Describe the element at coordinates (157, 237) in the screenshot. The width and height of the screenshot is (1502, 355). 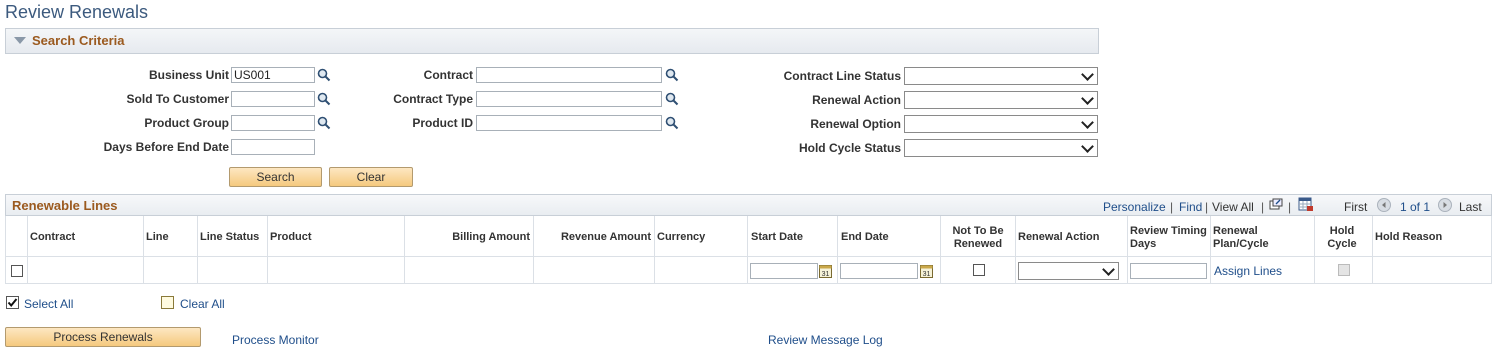
I see `col-line: Line` at that location.